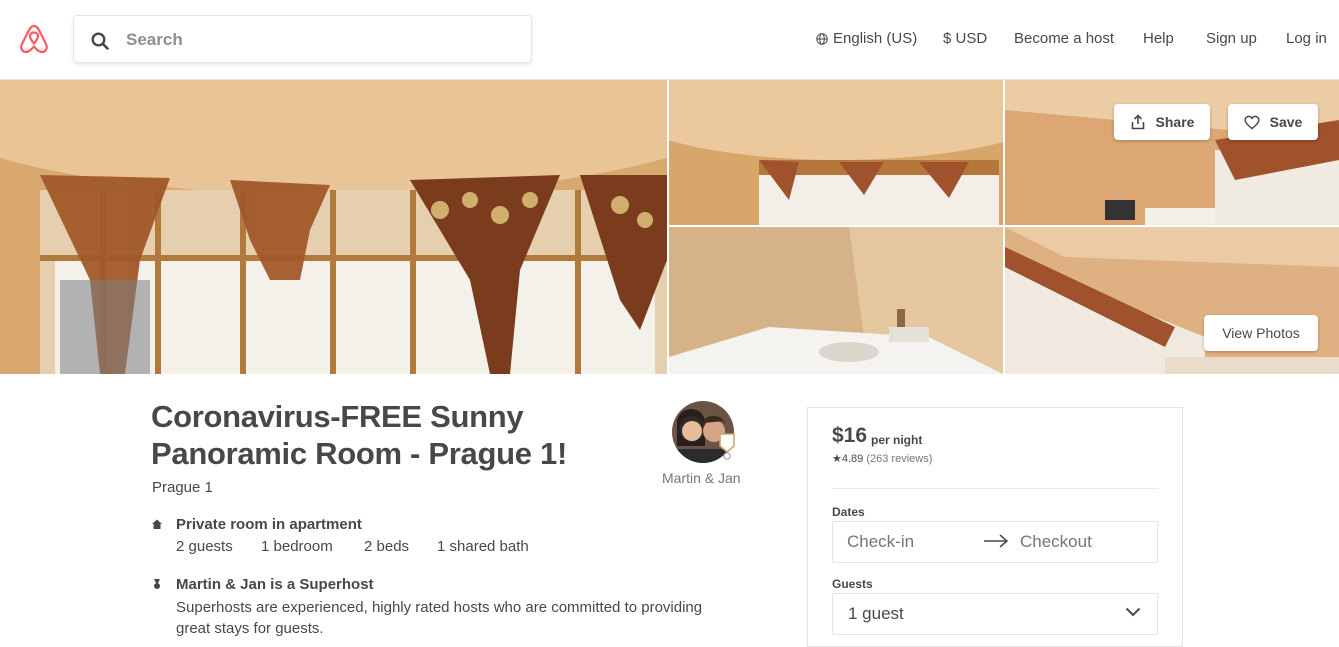  I want to click on search-input, so click(316, 40).